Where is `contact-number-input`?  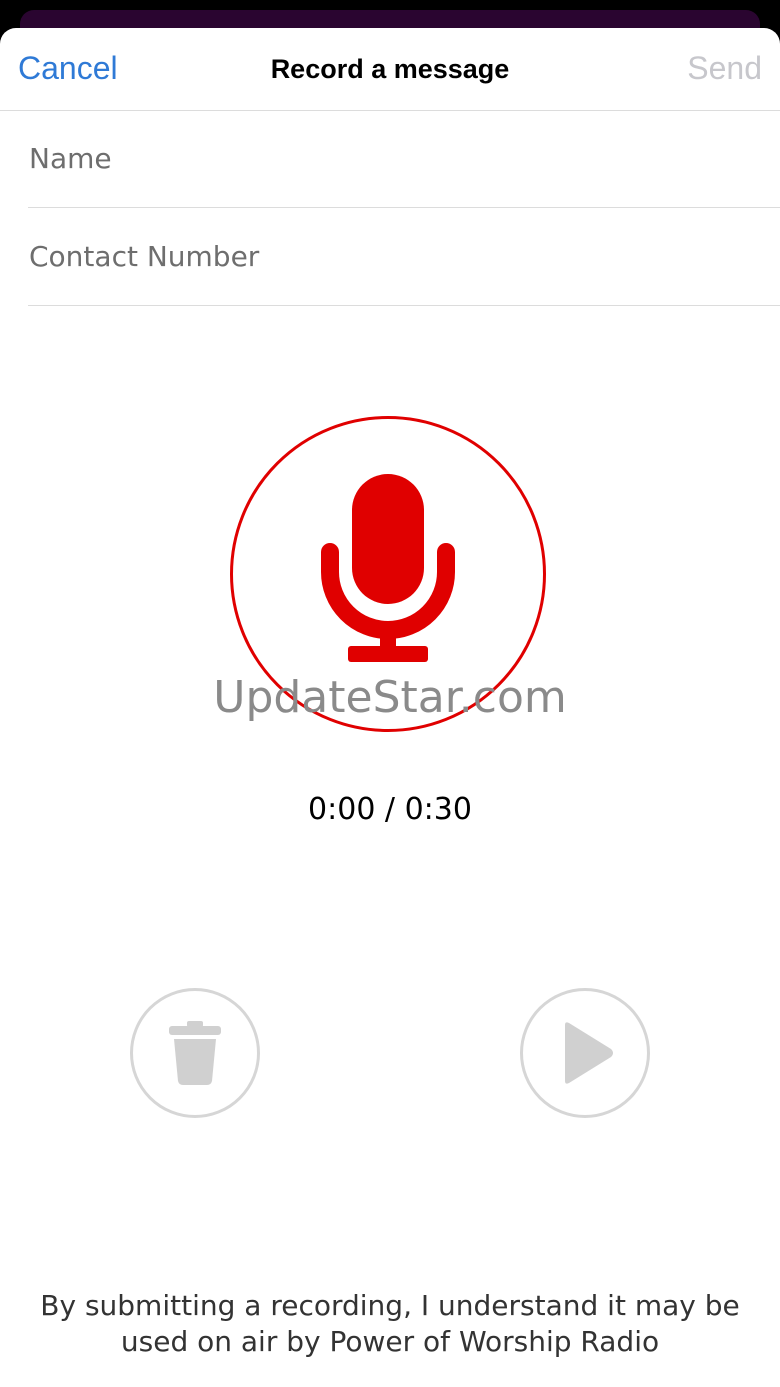
contact-number-input is located at coordinates (404, 256).